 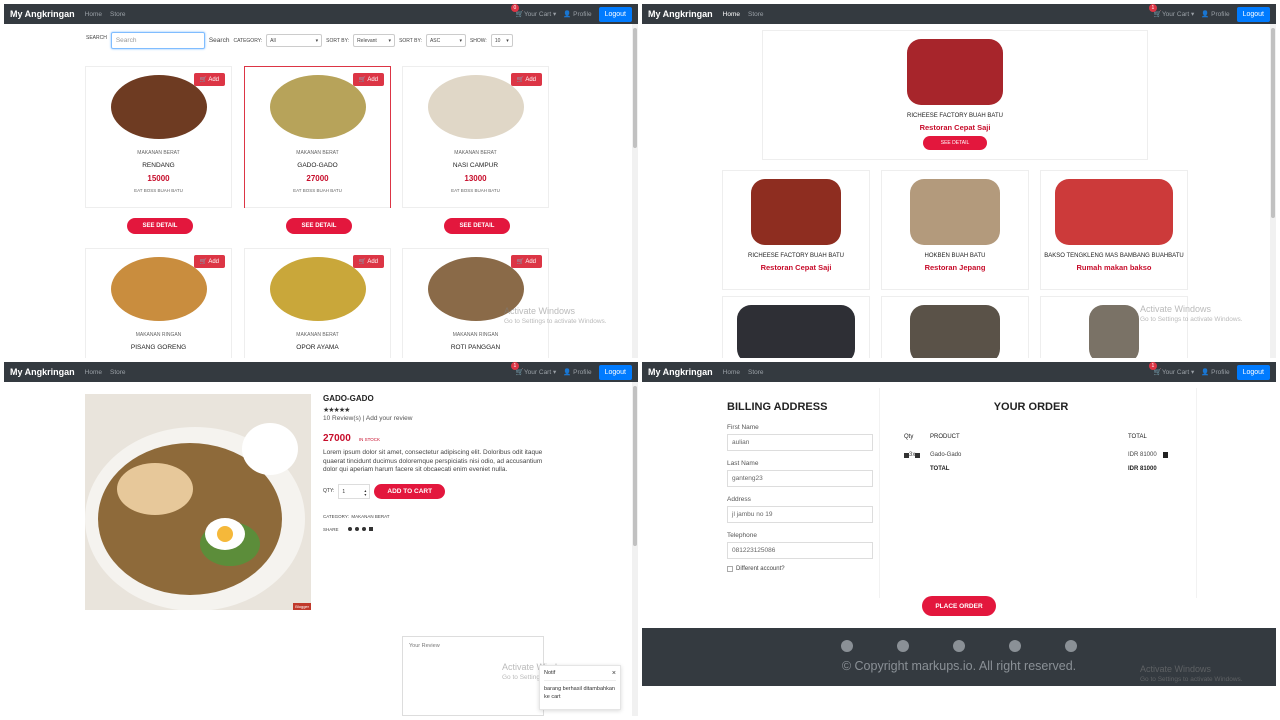 I want to click on product-shop: EAT BOSS BUAH BATU, so click(x=158, y=190).